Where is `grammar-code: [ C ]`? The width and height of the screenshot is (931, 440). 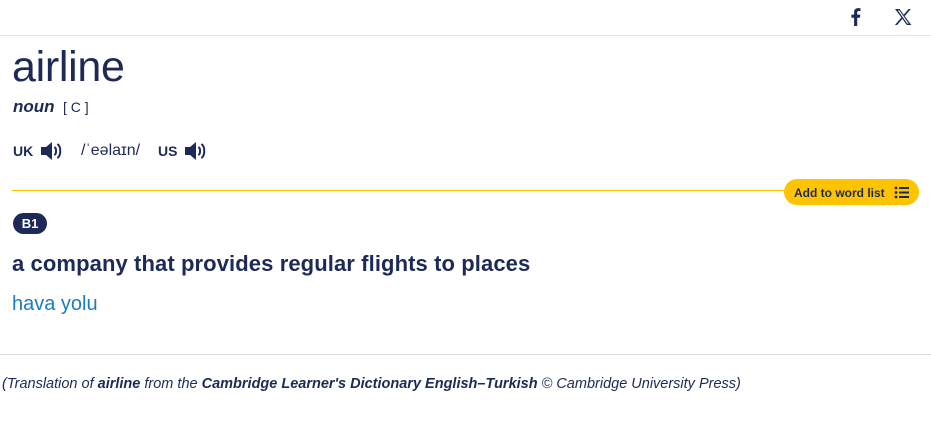
grammar-code: [ C ] is located at coordinates (76, 107).